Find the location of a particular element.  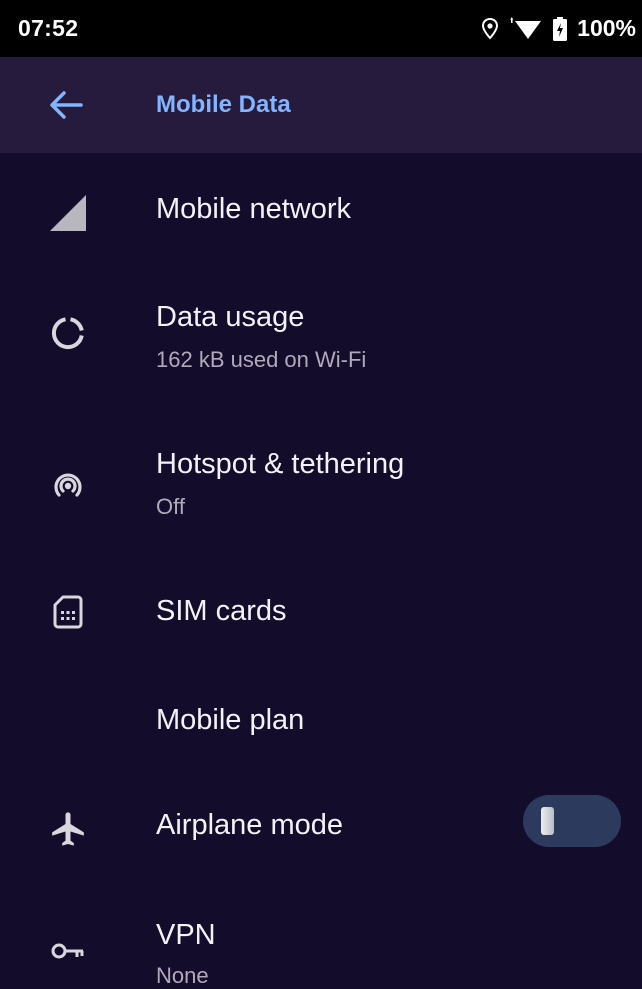

hotspot-item: Hotspot & tethering Off is located at coordinates (321, 485).